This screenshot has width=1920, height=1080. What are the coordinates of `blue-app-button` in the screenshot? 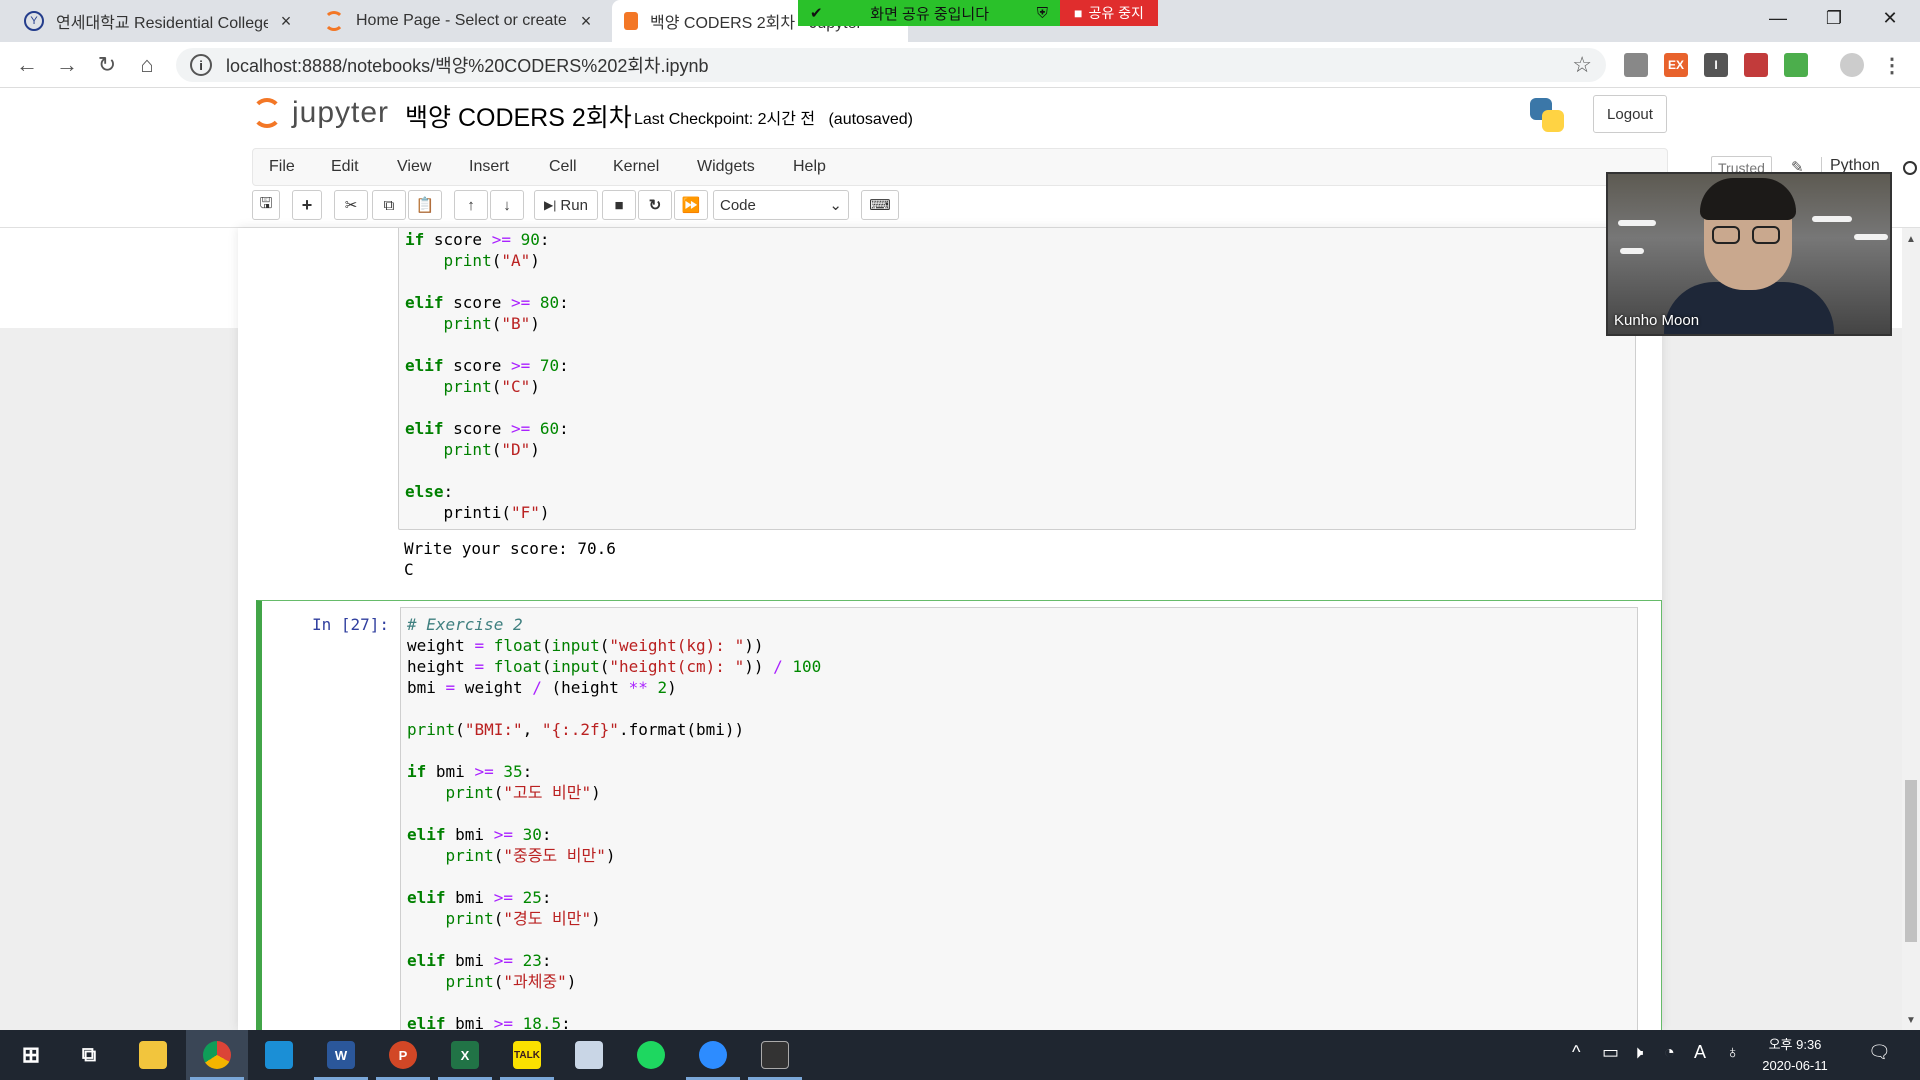 It's located at (279, 1055).